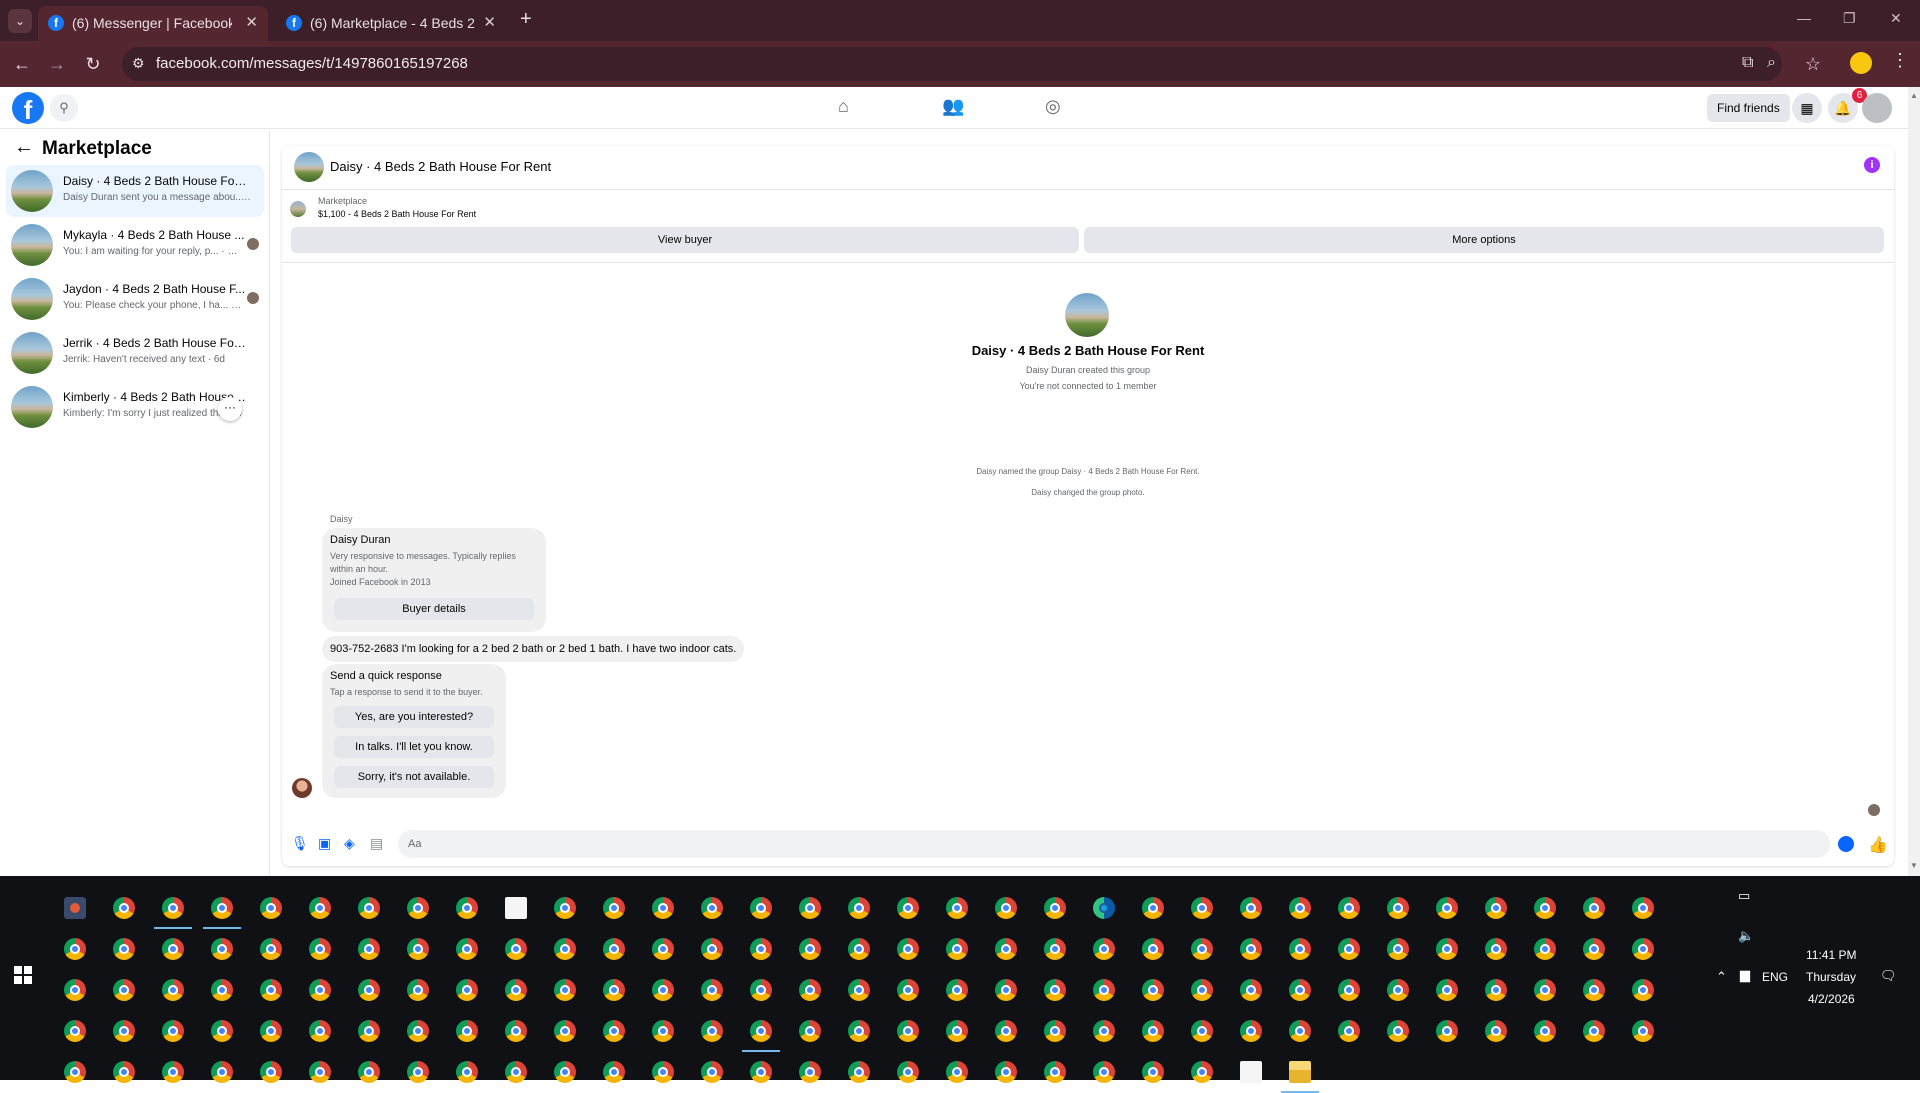 This screenshot has width=1920, height=1093. I want to click on install-app-icon: ⧉, so click(1747, 63).